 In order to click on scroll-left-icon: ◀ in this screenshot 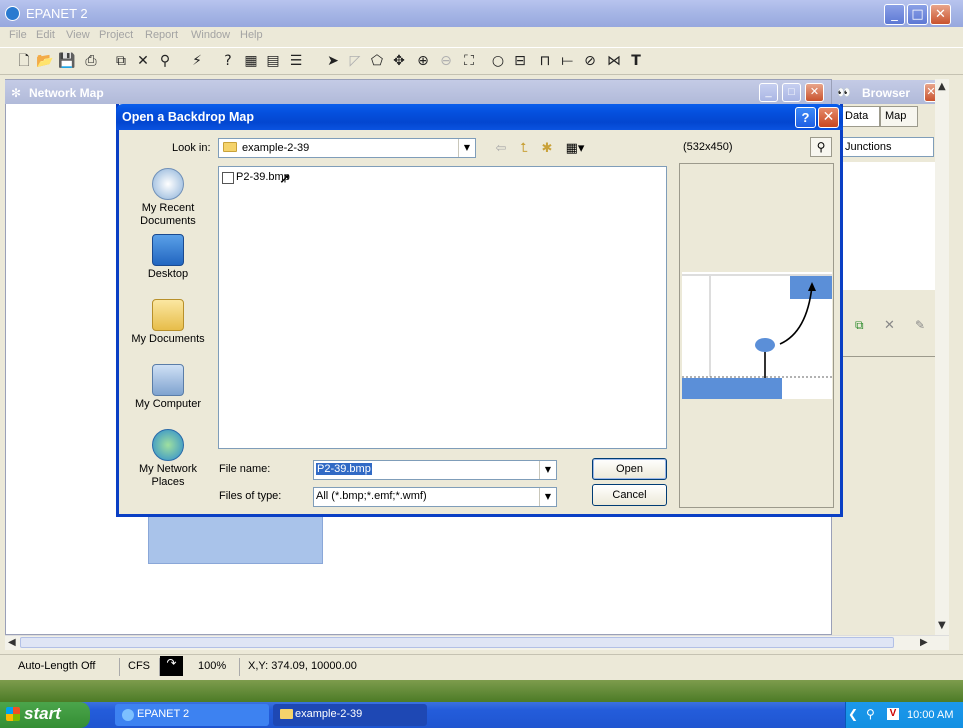, I will do `click(12, 642)`.